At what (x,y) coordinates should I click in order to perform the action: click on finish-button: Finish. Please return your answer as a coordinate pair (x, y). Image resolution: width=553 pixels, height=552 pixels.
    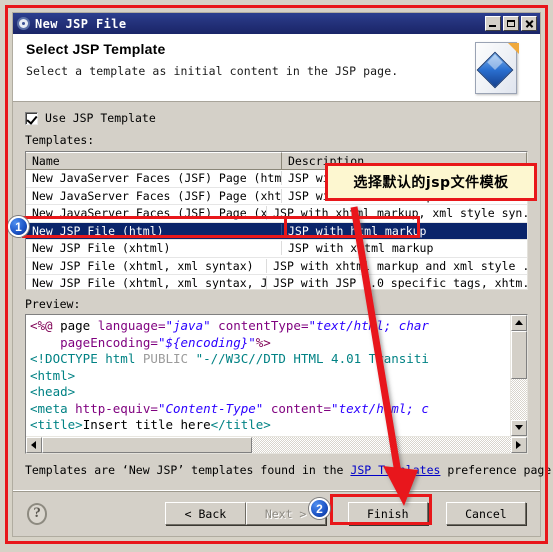
    Looking at the image, I should click on (387, 513).